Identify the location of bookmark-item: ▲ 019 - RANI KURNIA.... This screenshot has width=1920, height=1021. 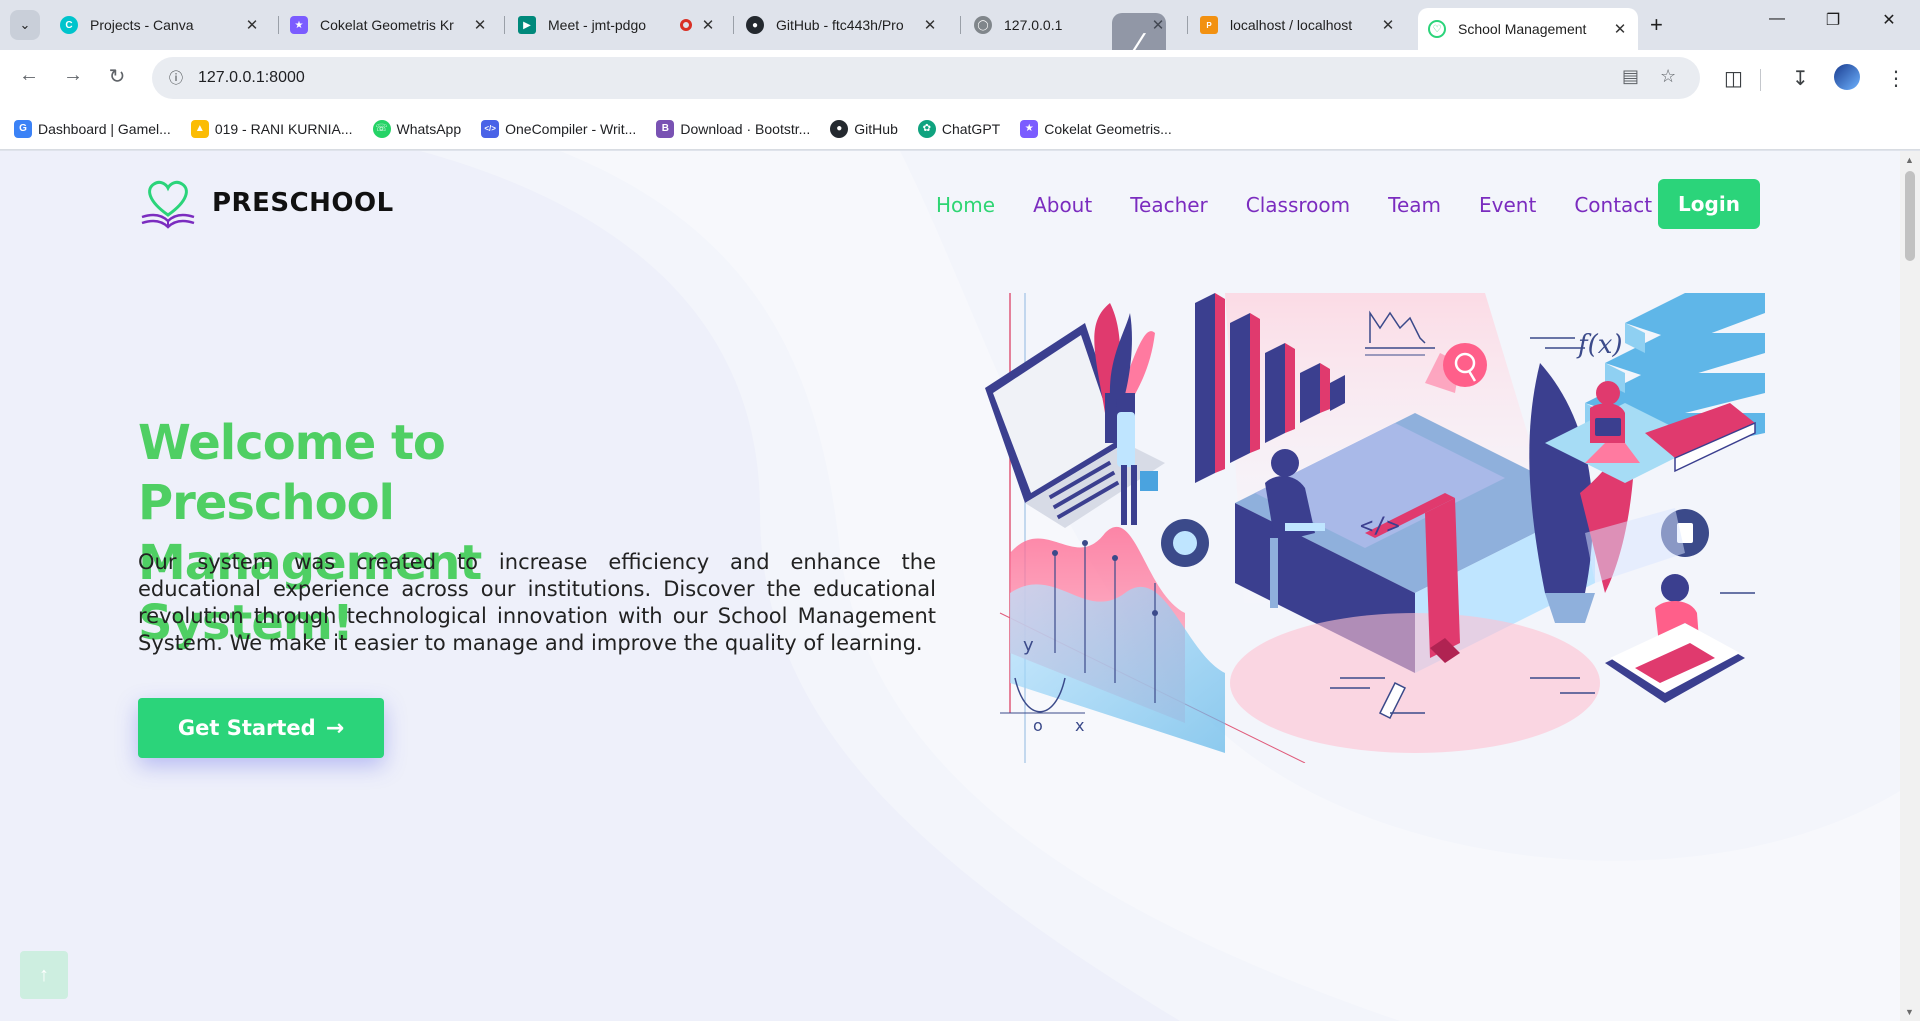
(271, 128).